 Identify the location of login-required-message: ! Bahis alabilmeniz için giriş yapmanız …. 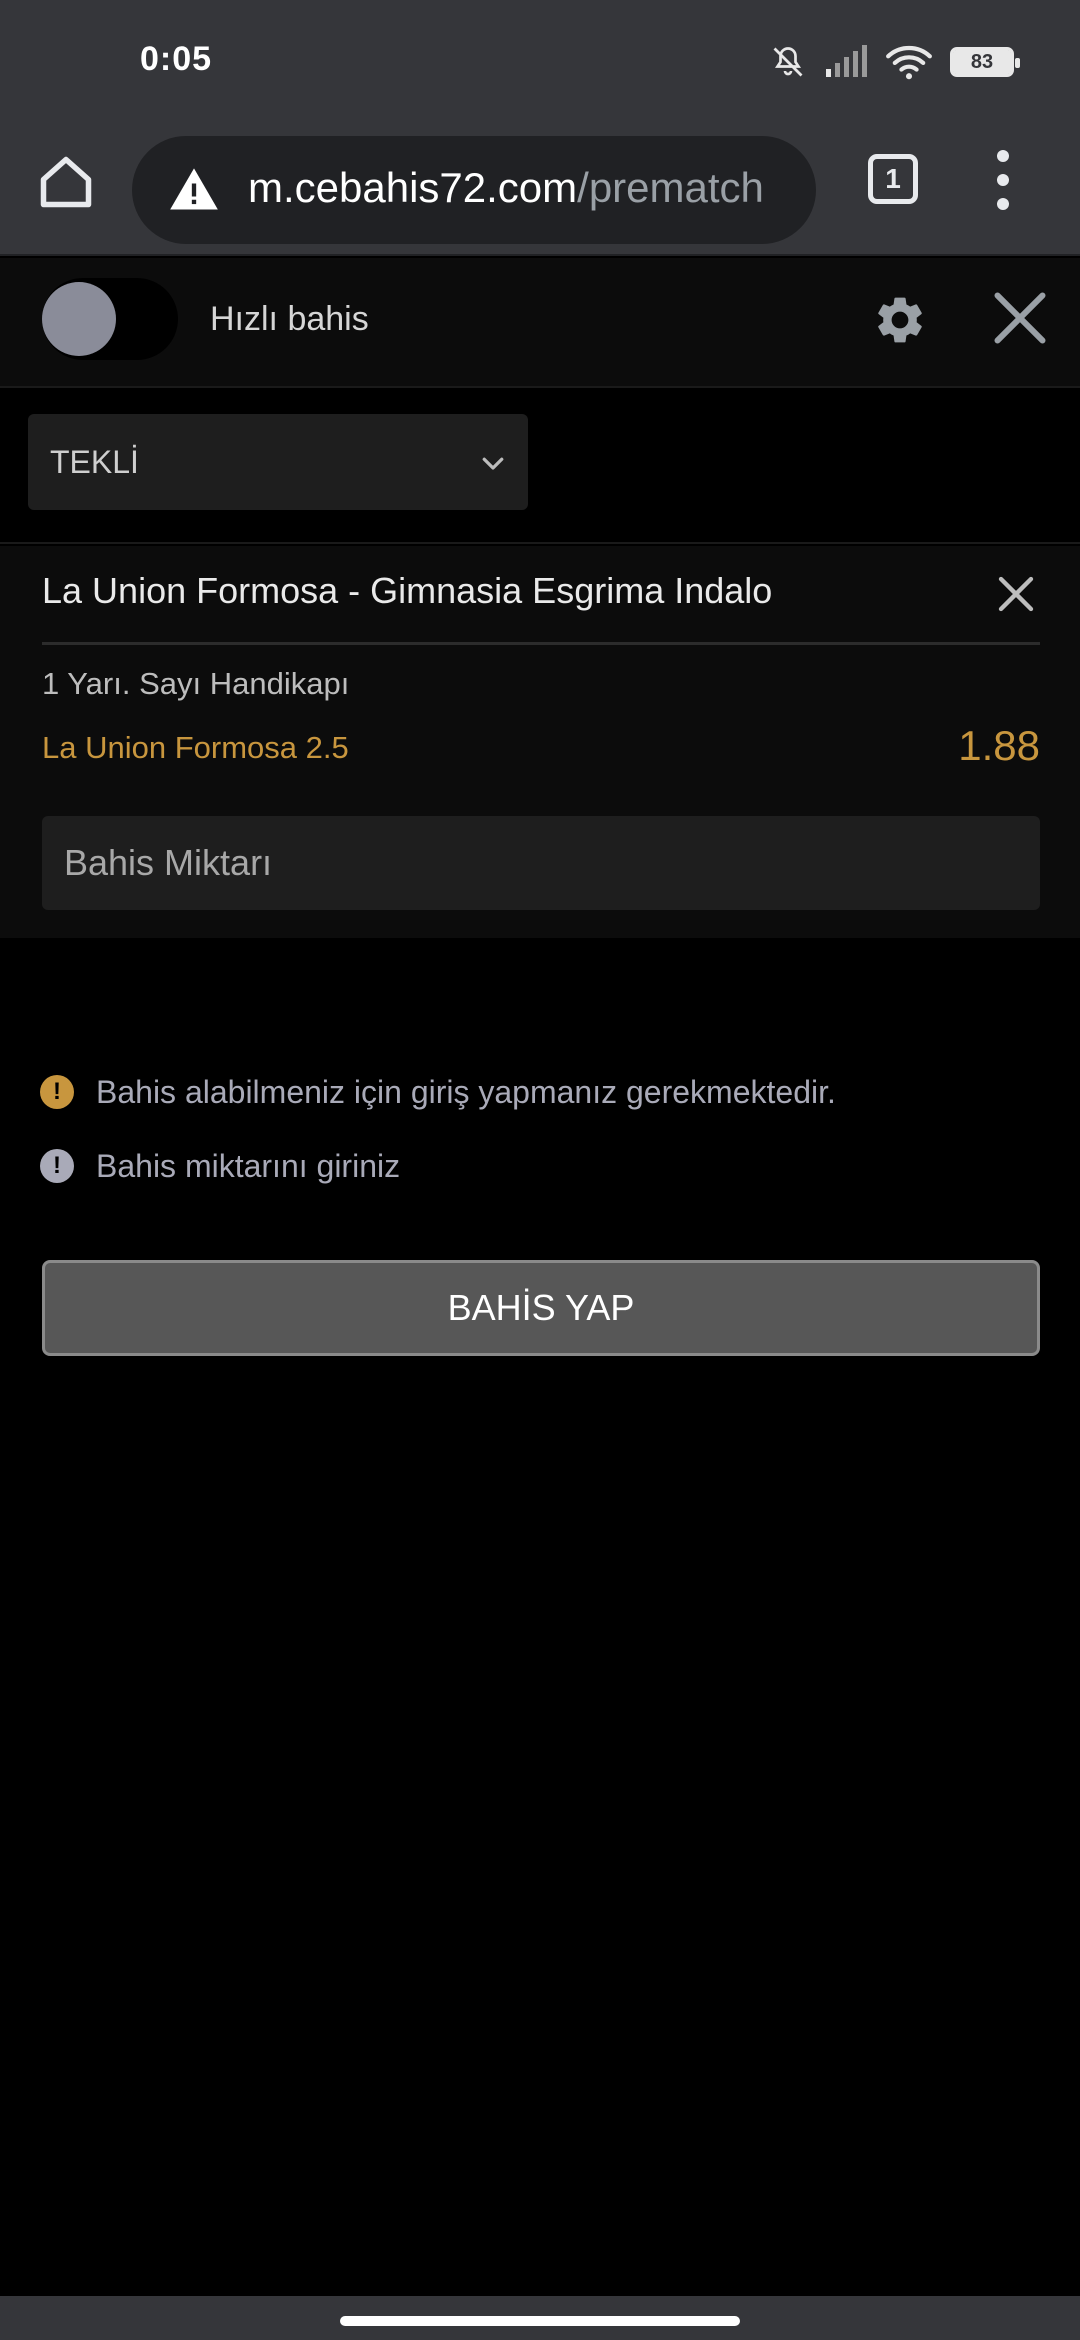
(438, 1092).